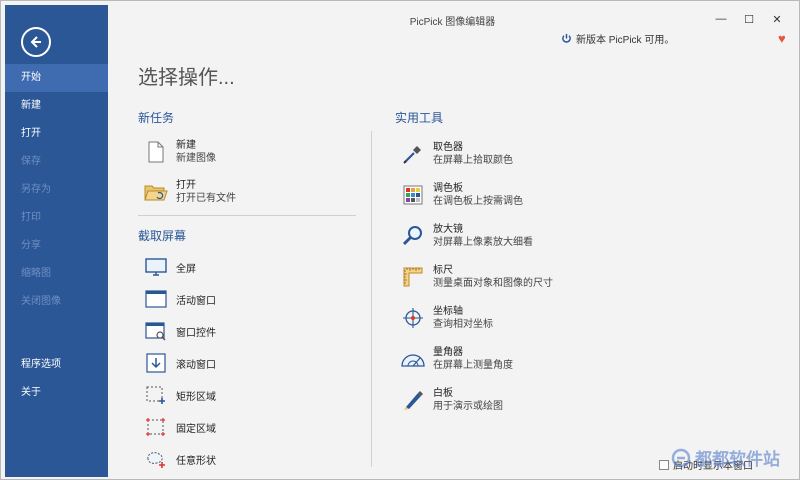 This screenshot has width=800, height=480. I want to click on sidebar-item-new: 新建, so click(56, 106).